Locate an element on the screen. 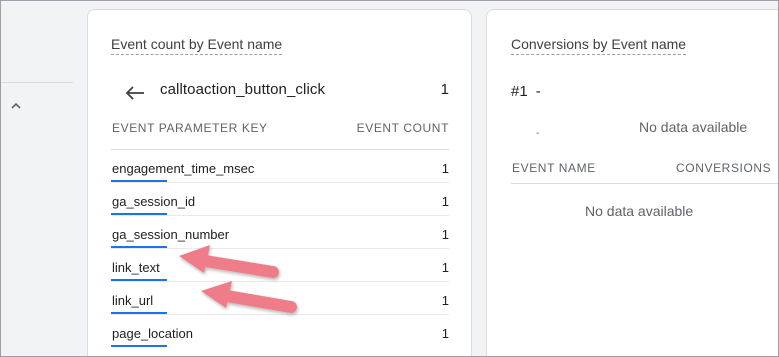 The width and height of the screenshot is (779, 357). side-panel-divider is located at coordinates (37, 82).